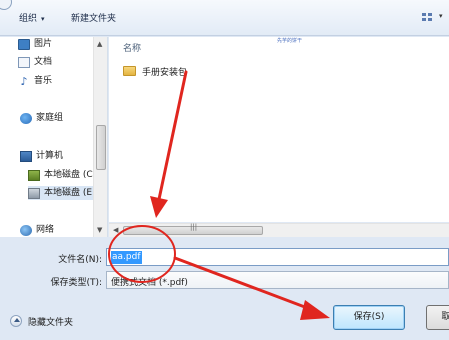  I want to click on network-icon, so click(26, 230).